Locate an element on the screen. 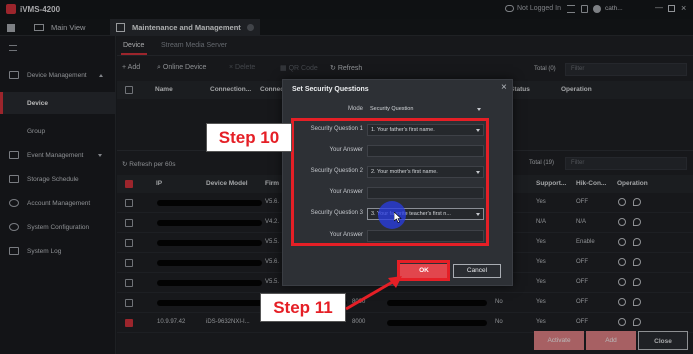 This screenshot has width=693, height=354. dialog-title: Set Security Questions is located at coordinates (330, 89).